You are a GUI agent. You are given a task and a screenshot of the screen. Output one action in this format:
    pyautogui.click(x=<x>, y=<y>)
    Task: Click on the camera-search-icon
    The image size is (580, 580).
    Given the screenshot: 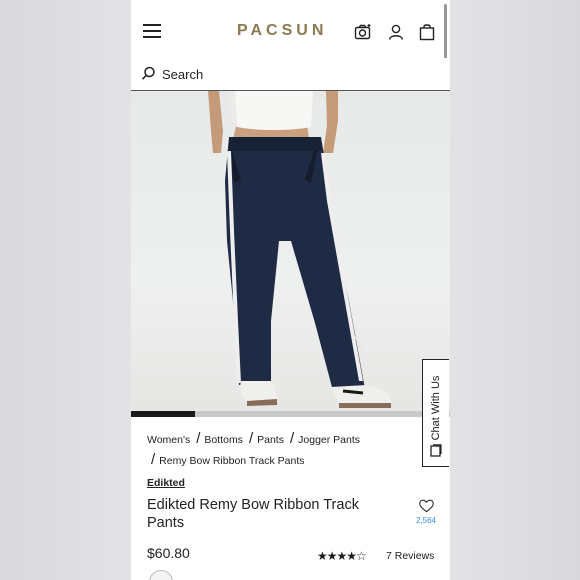 What is the action you would take?
    pyautogui.click(x=363, y=32)
    